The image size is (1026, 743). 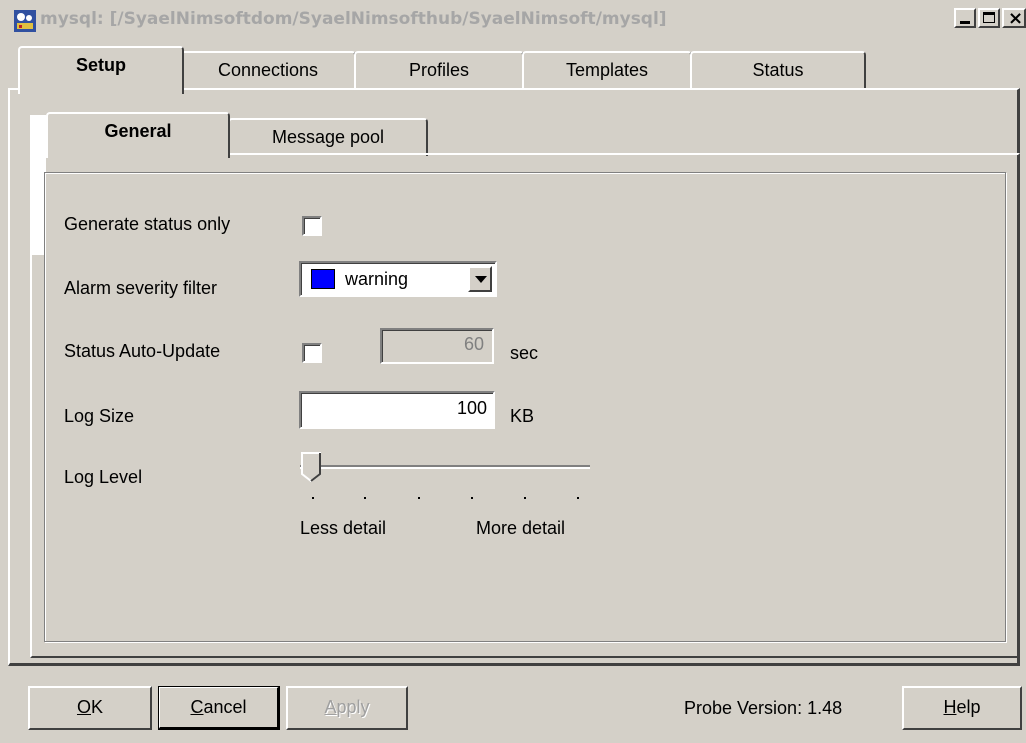 I want to click on subtab-general: General, so click(x=138, y=135).